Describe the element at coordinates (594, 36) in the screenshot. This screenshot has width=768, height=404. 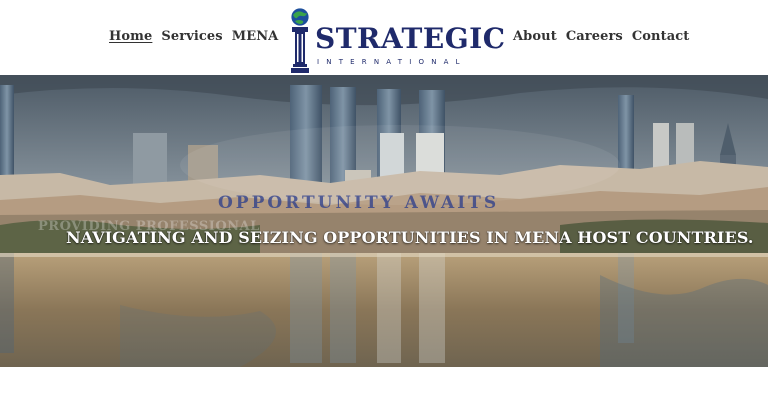
I see `nav-careers: Careers` at that location.